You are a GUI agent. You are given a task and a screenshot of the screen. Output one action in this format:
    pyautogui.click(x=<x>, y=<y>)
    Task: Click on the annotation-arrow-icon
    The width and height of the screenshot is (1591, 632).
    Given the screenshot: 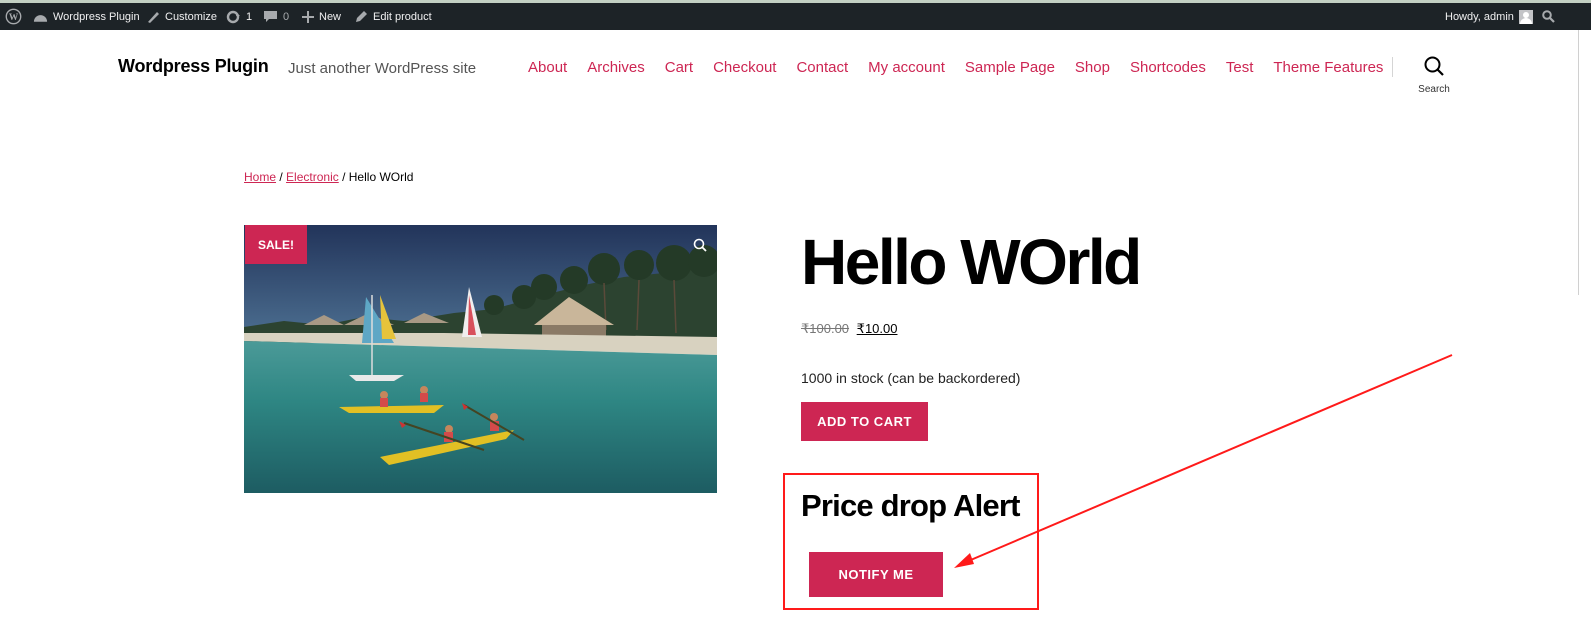 What is the action you would take?
    pyautogui.click(x=1203, y=461)
    